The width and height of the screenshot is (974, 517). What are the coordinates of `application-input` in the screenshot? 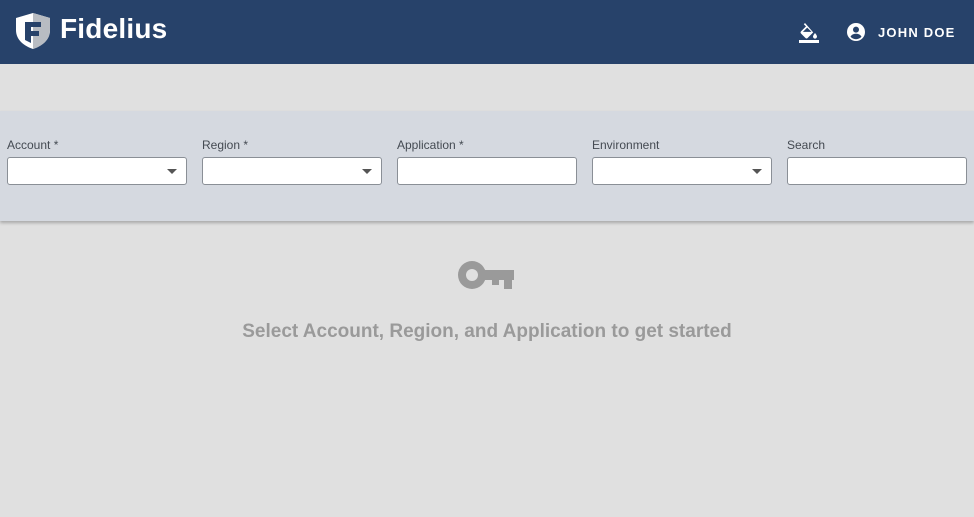 It's located at (488, 172).